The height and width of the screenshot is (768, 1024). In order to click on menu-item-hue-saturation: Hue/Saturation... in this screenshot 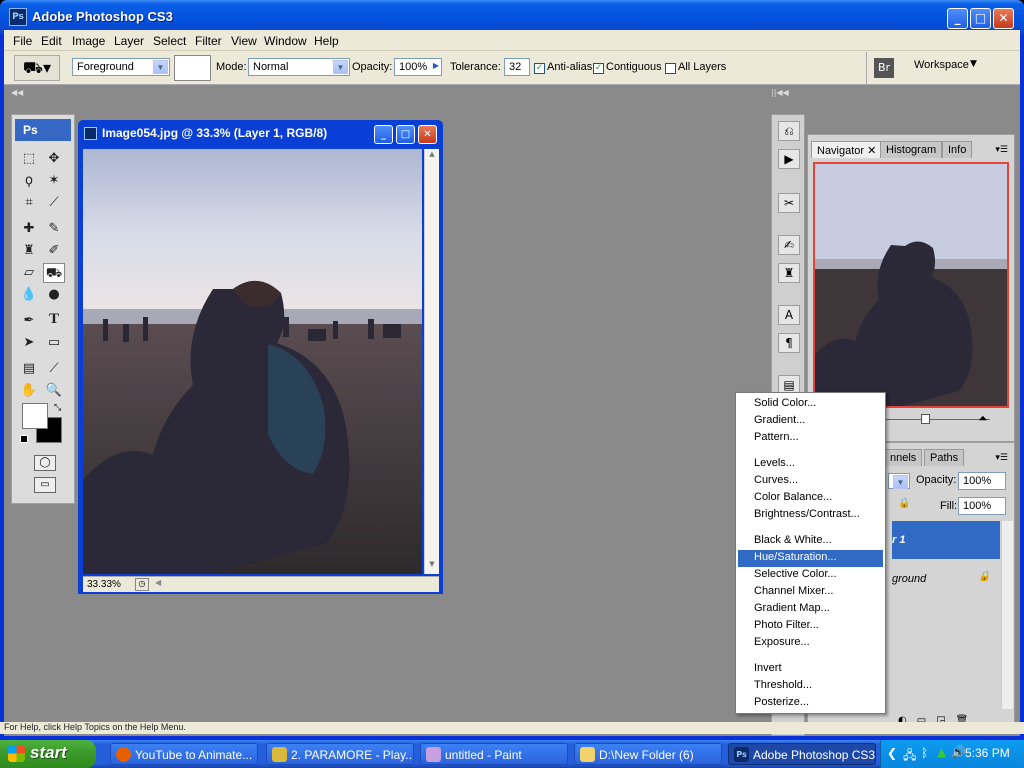, I will do `click(810, 558)`.